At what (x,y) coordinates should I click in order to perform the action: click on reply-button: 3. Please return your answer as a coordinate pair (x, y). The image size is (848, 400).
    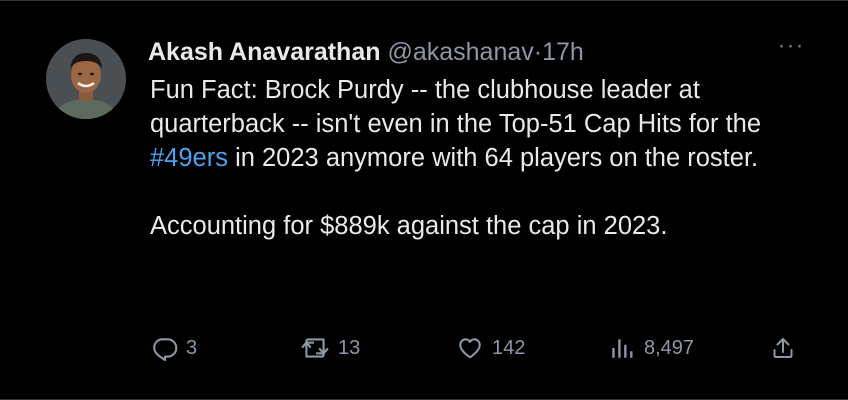
    Looking at the image, I should click on (174, 348).